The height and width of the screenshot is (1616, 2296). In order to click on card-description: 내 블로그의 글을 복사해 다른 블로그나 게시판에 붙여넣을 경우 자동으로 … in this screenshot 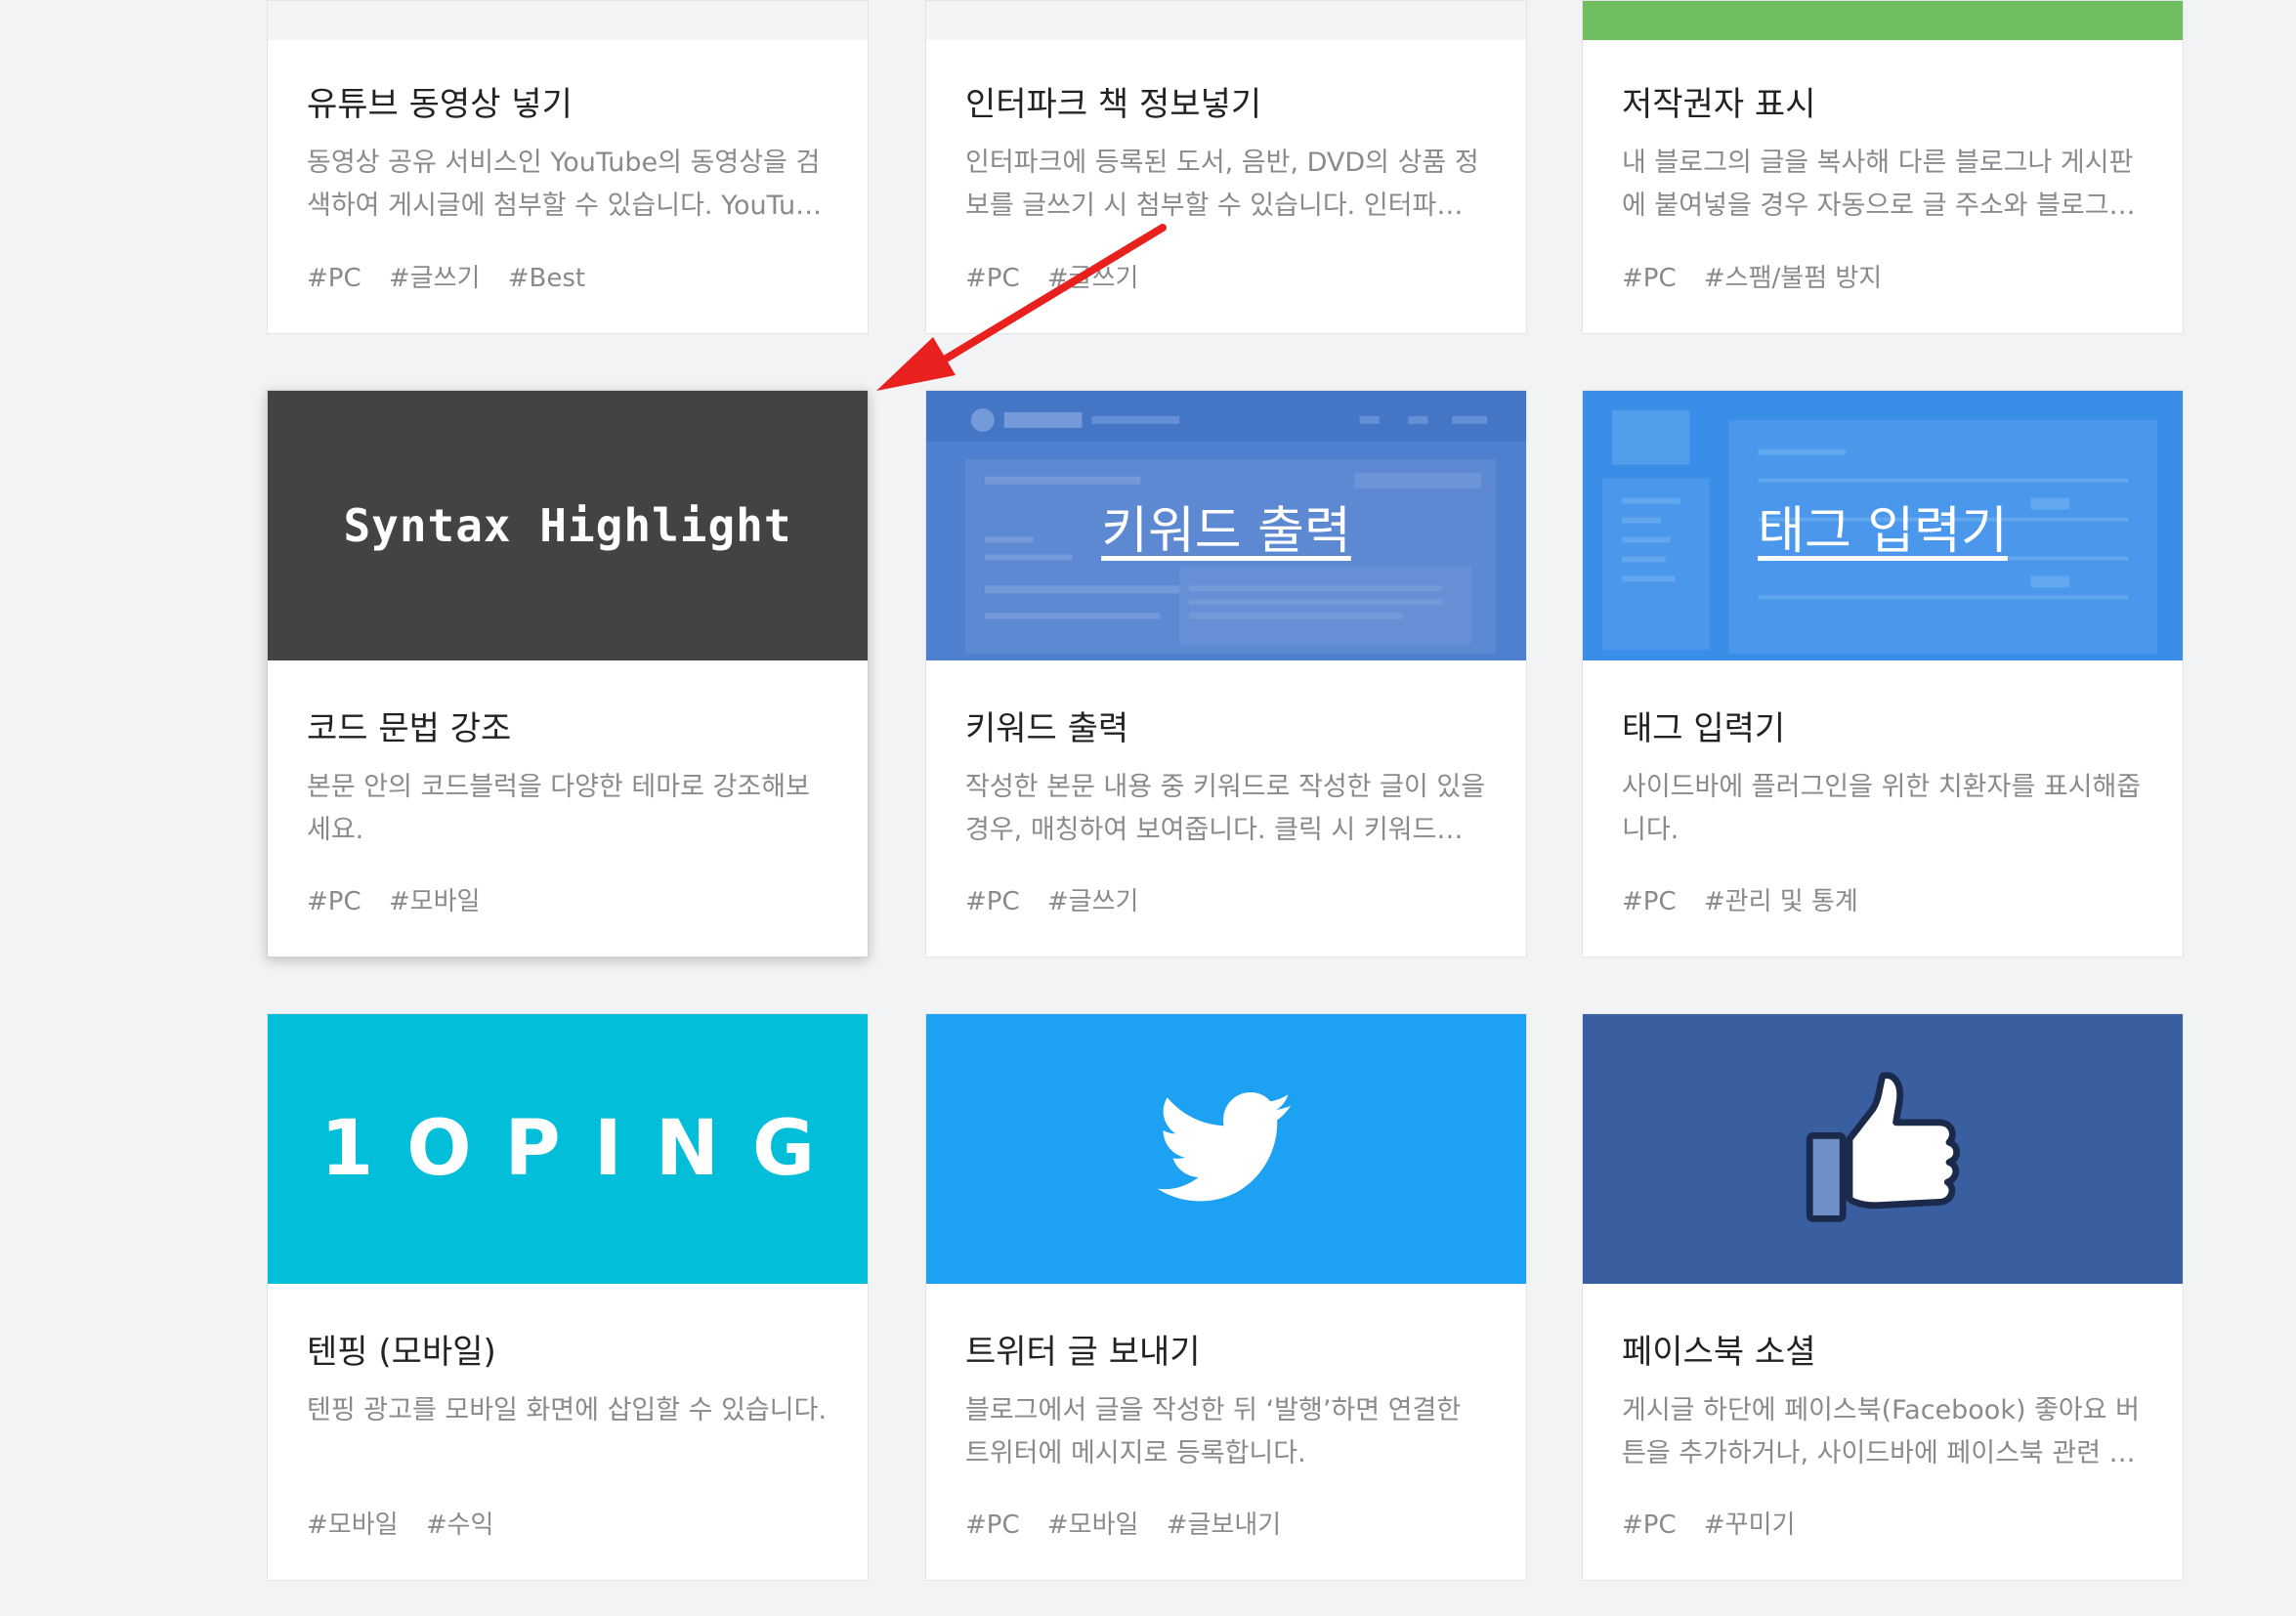, I will do `click(1879, 184)`.